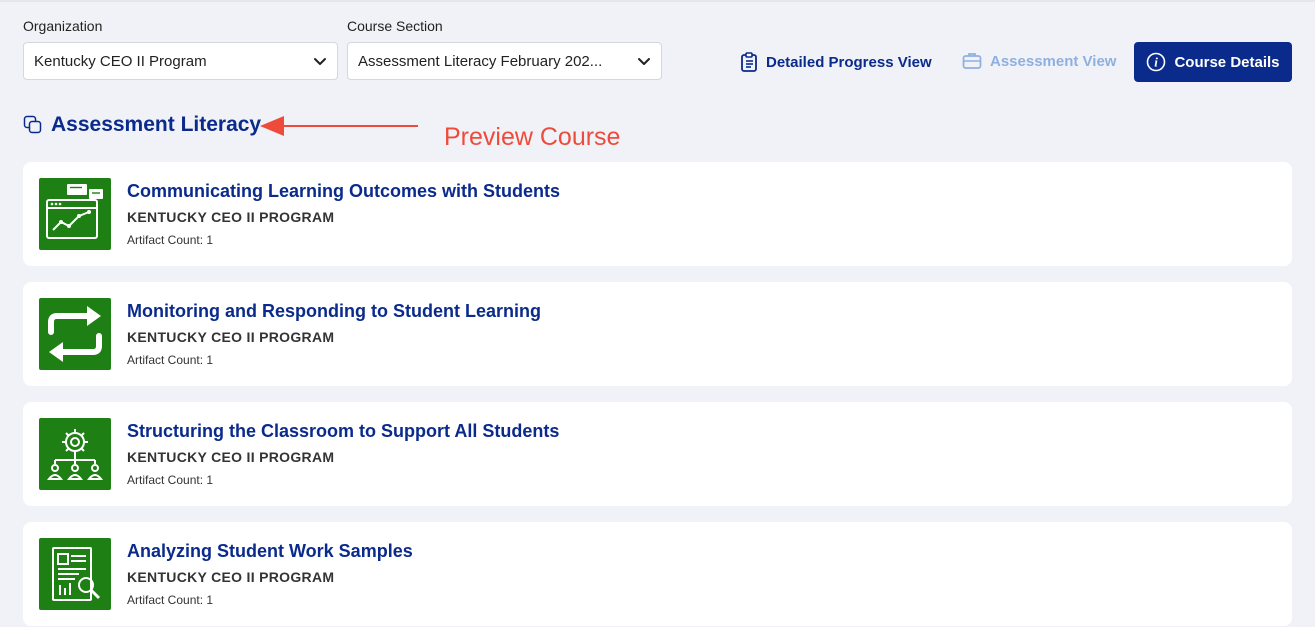  I want to click on detailed-progress-view-button: Detailed Progress View, so click(836, 62).